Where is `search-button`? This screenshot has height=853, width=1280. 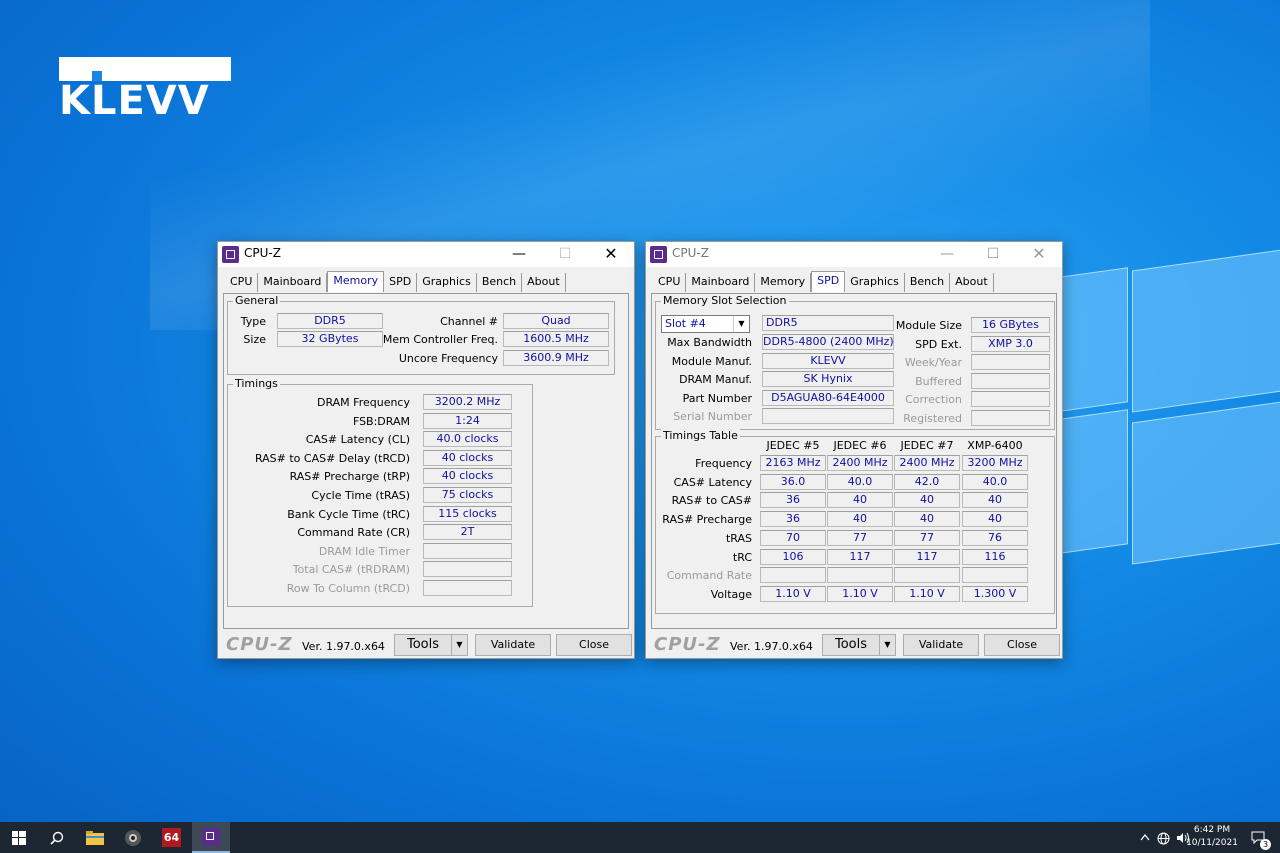
search-button is located at coordinates (57, 837).